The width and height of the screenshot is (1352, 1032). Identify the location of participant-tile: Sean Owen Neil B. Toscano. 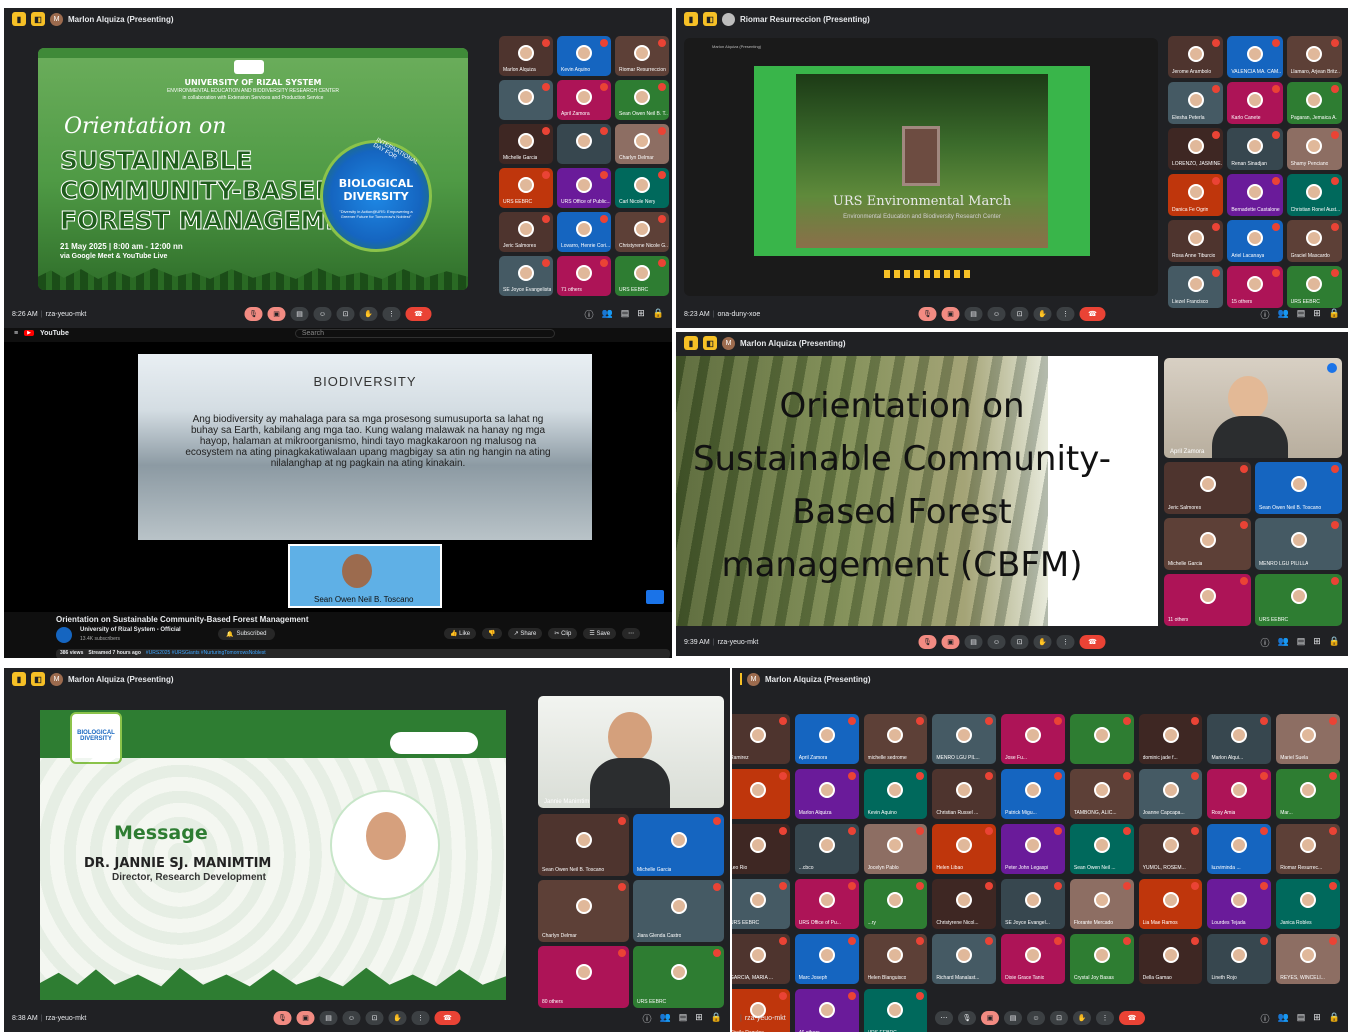
(583, 845).